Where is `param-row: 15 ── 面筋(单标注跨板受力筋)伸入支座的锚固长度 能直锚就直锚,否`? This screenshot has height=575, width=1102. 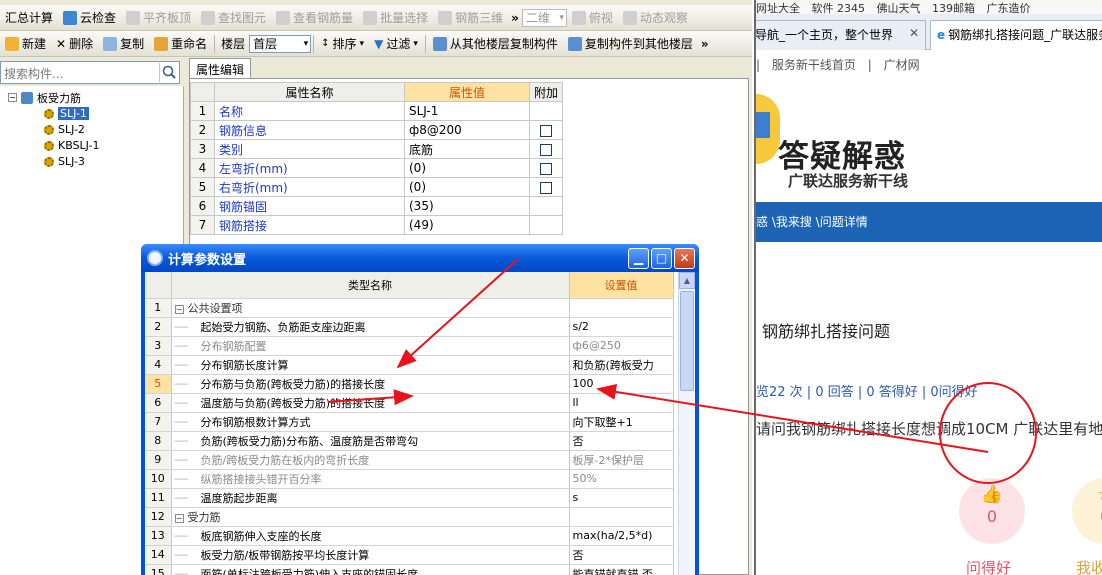
param-row: 15 ── 面筋(单标注跨板受力筋)伸入支座的锚固长度 能直锚就直锚,否 is located at coordinates (409, 569).